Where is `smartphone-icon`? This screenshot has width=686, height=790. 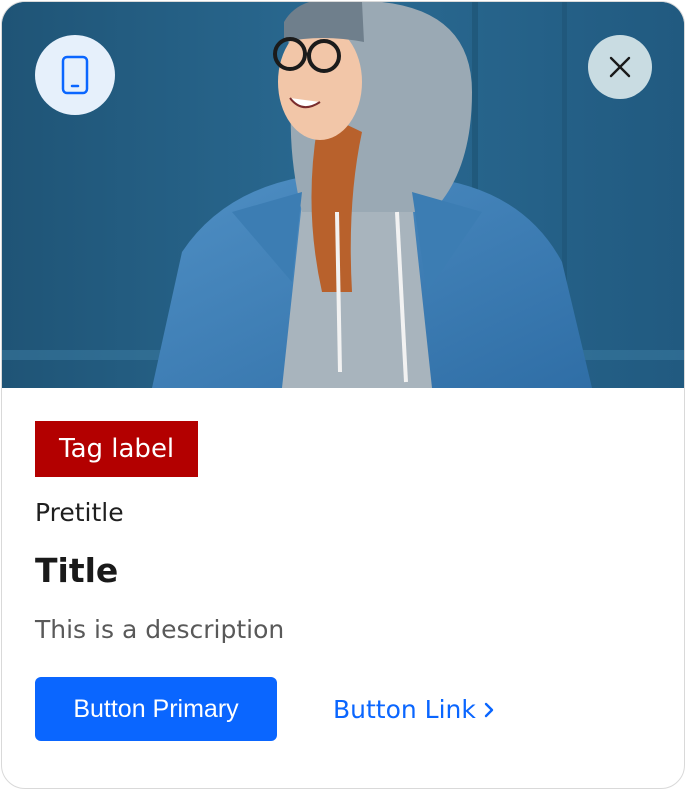 smartphone-icon is located at coordinates (75, 75).